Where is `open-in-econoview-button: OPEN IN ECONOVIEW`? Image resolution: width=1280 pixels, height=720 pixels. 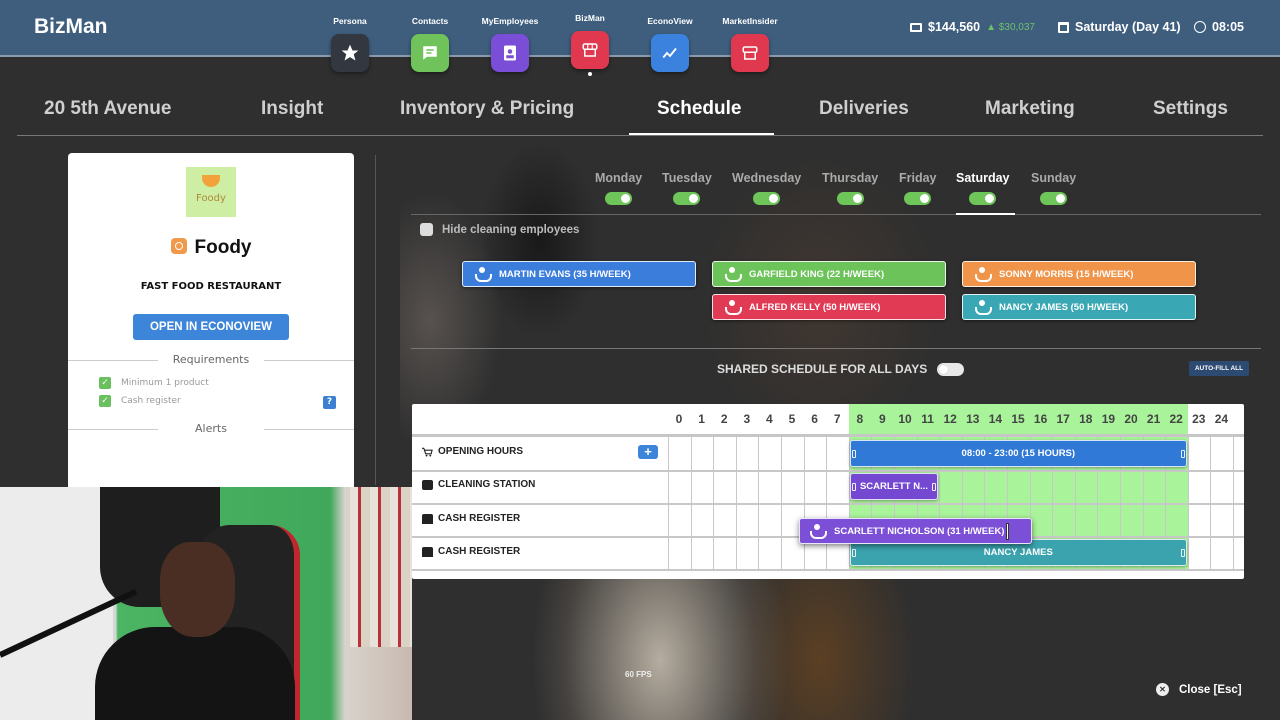
open-in-econoview-button: OPEN IN ECONOVIEW is located at coordinates (211, 327).